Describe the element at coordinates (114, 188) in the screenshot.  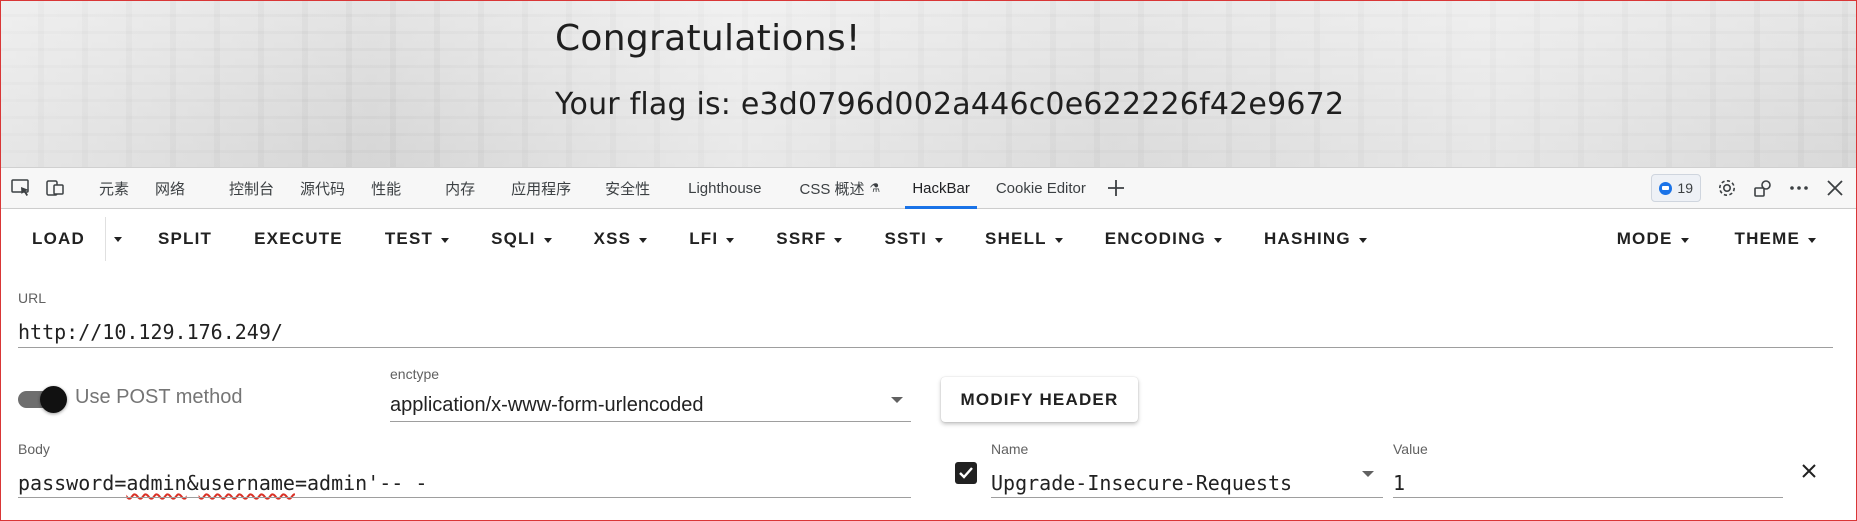
I see `tab-elements: 元素` at that location.